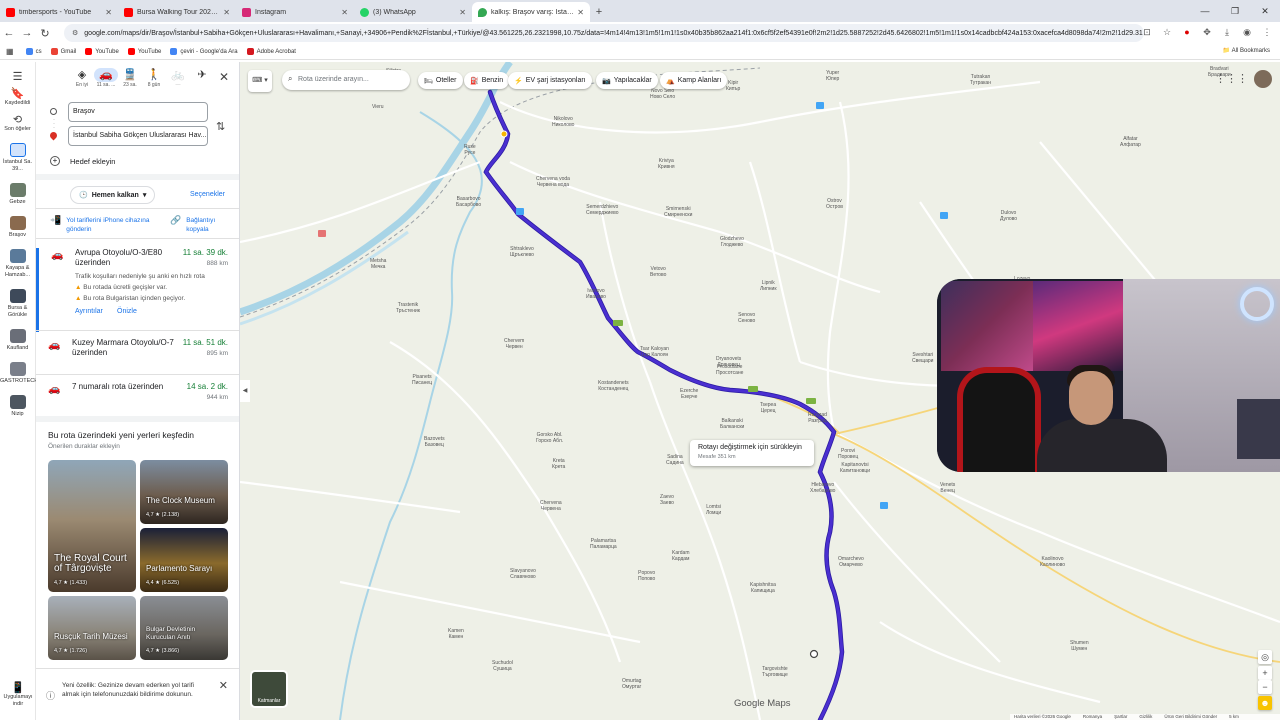 The width and height of the screenshot is (1280, 720). What do you see at coordinates (855, 468) in the screenshot?
I see `map-place-label: Kapitanovtsi Капитановци` at bounding box center [855, 468].